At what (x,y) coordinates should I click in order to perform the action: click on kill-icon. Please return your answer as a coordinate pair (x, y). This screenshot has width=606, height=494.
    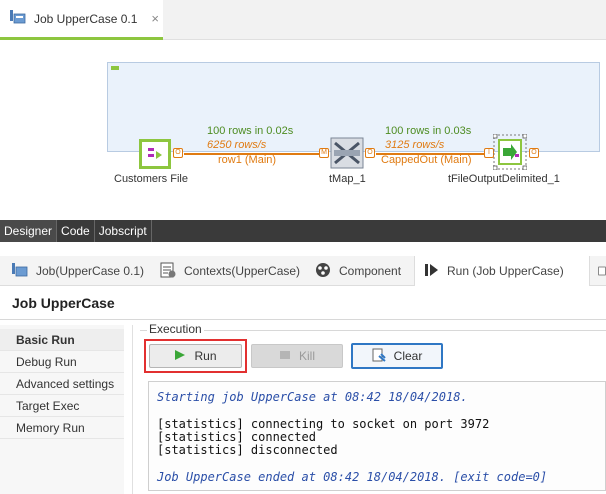
    Looking at the image, I should click on (285, 356).